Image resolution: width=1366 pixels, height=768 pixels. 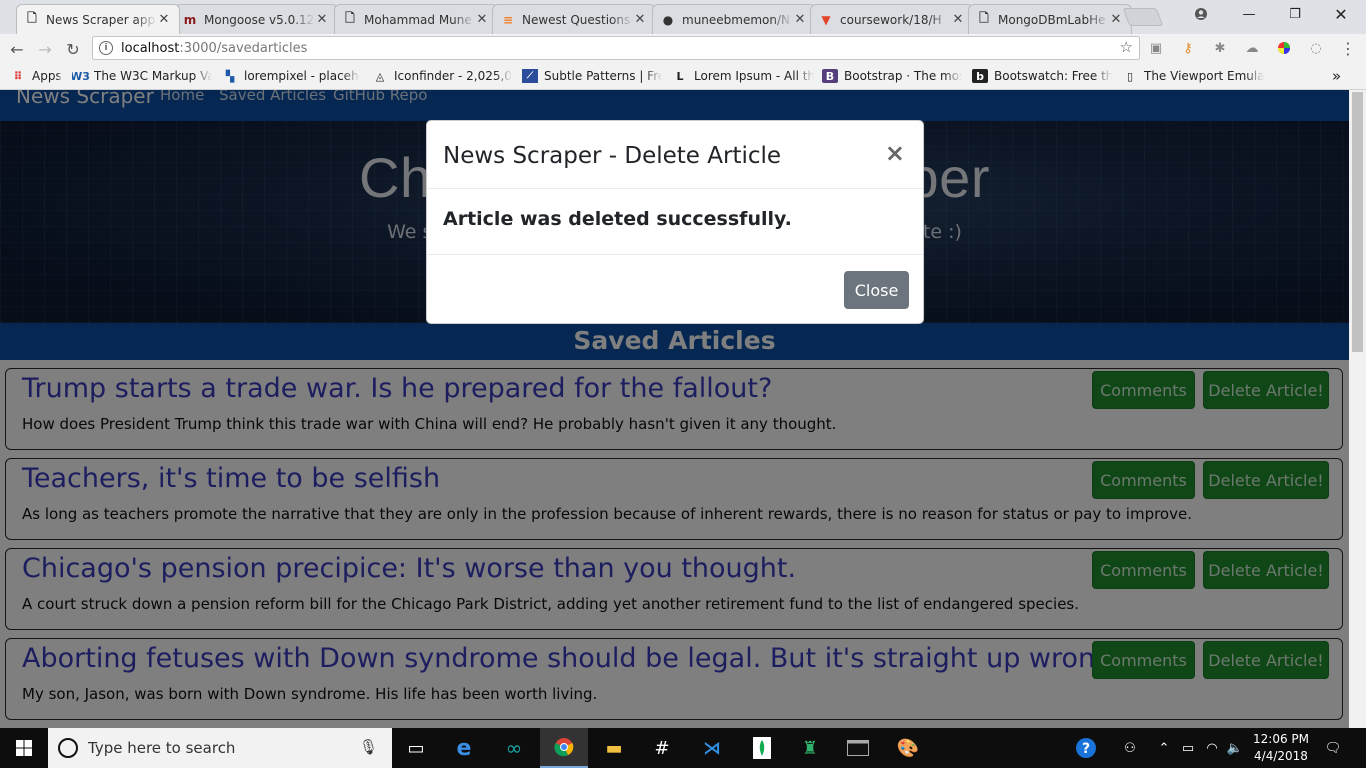 What do you see at coordinates (1281, 748) in the screenshot?
I see `system-clock: 12:06 PM 4/4/2018` at bounding box center [1281, 748].